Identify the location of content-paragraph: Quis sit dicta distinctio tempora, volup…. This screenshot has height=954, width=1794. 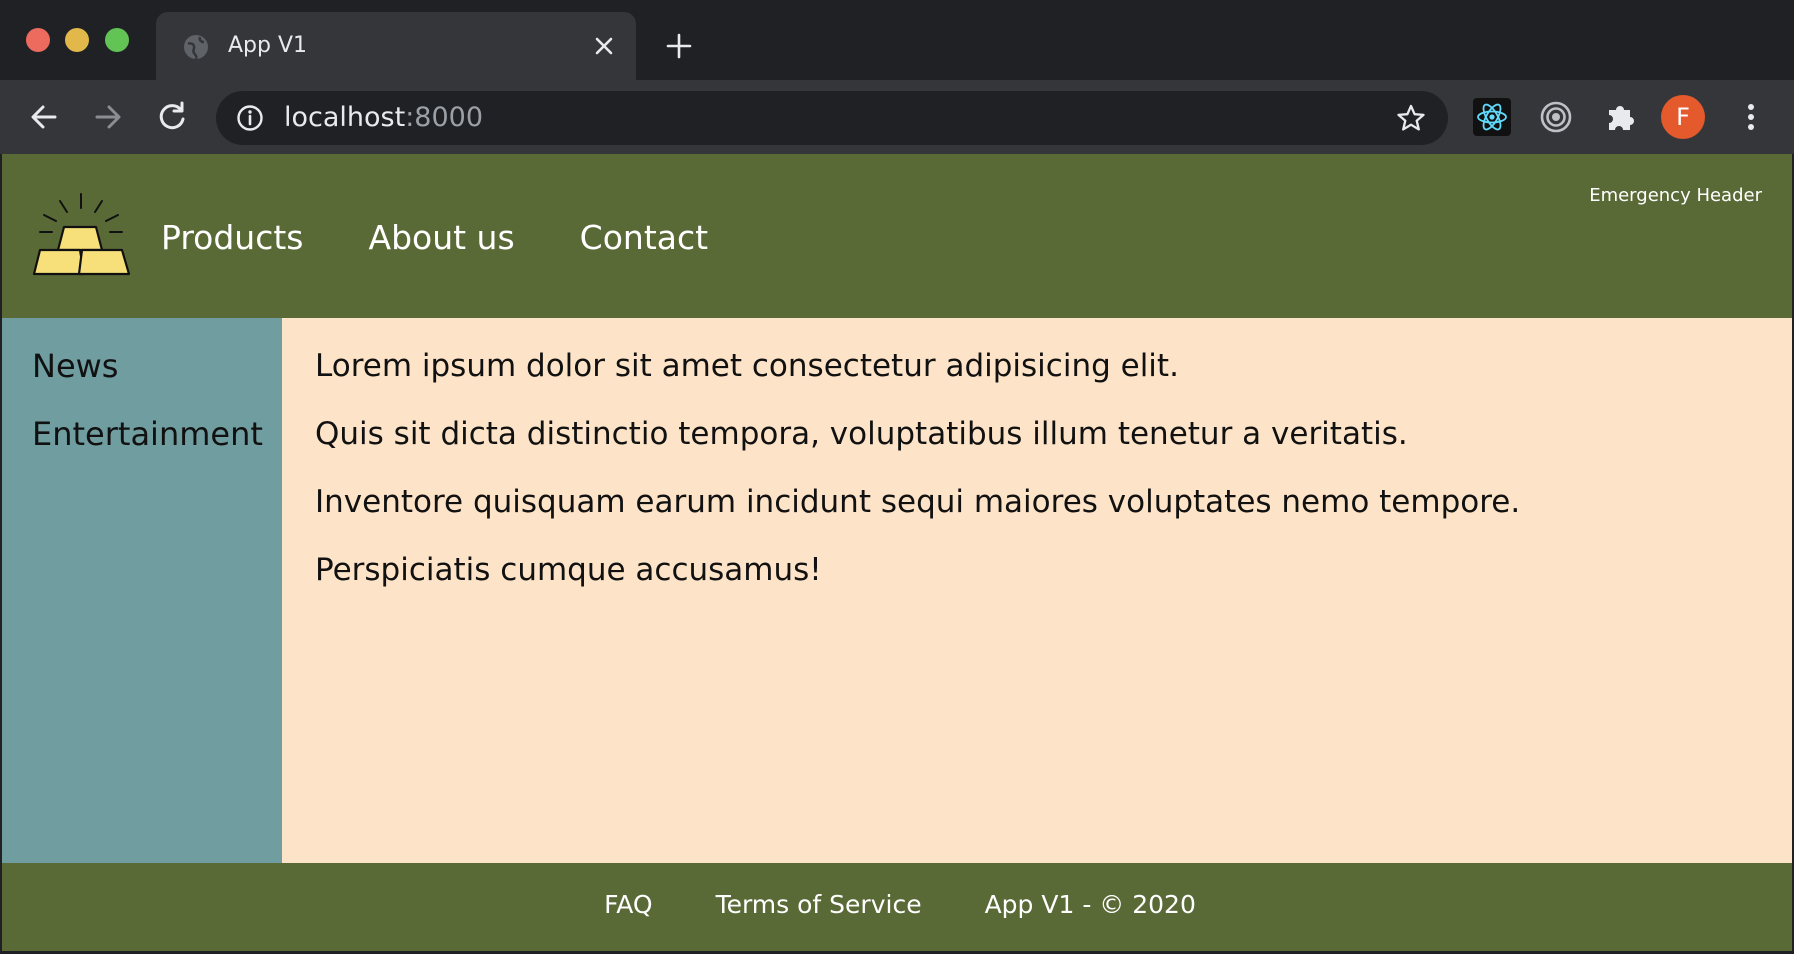
(861, 434).